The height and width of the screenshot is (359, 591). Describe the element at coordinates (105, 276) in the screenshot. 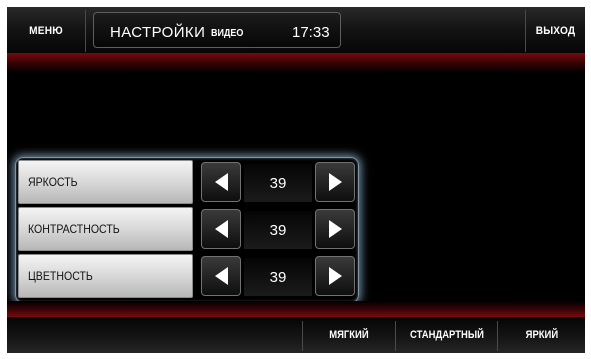

I see `color-saturation-label: ЦВЕТНОСТЬ` at that location.